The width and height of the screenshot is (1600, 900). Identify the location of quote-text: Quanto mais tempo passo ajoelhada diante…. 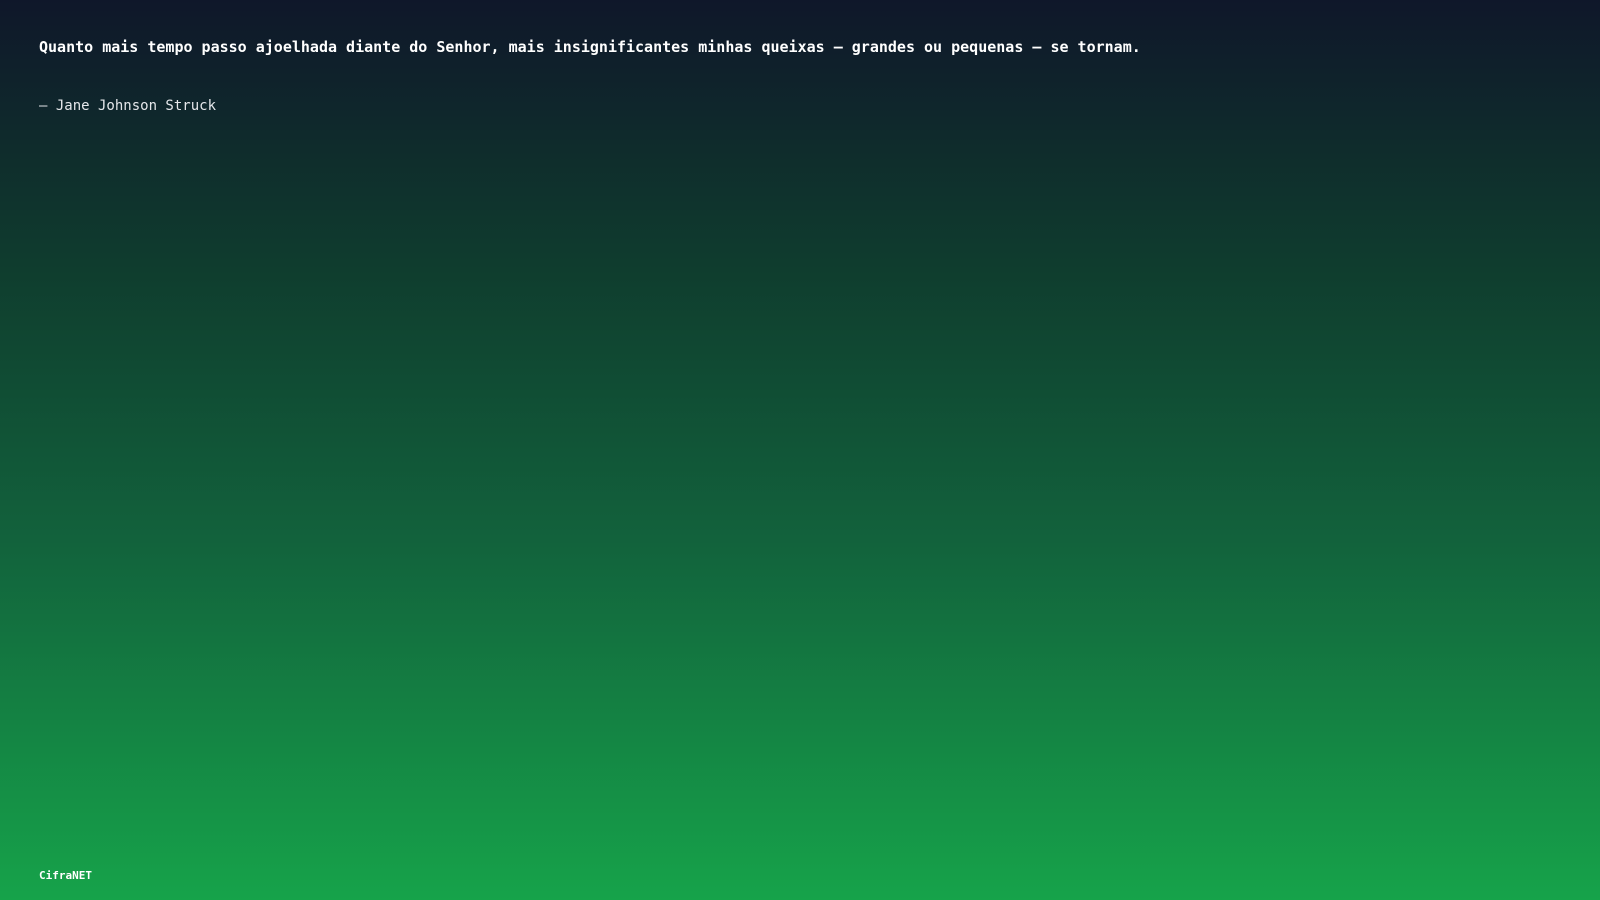
(590, 47).